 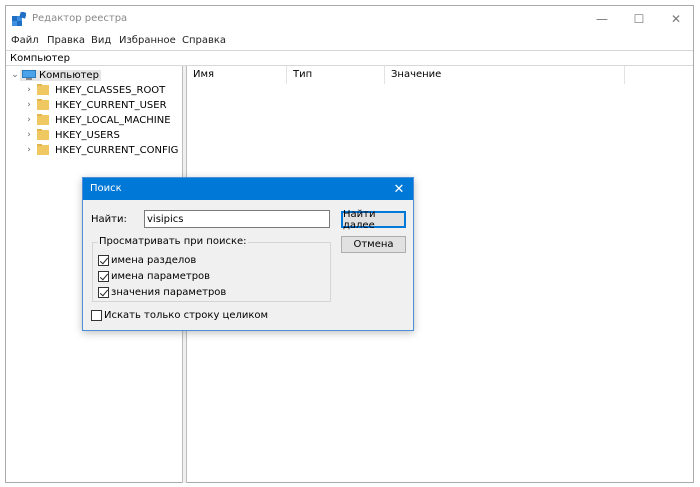 I want to click on tree-item-hku: › HKEY_USERS, so click(x=72, y=135).